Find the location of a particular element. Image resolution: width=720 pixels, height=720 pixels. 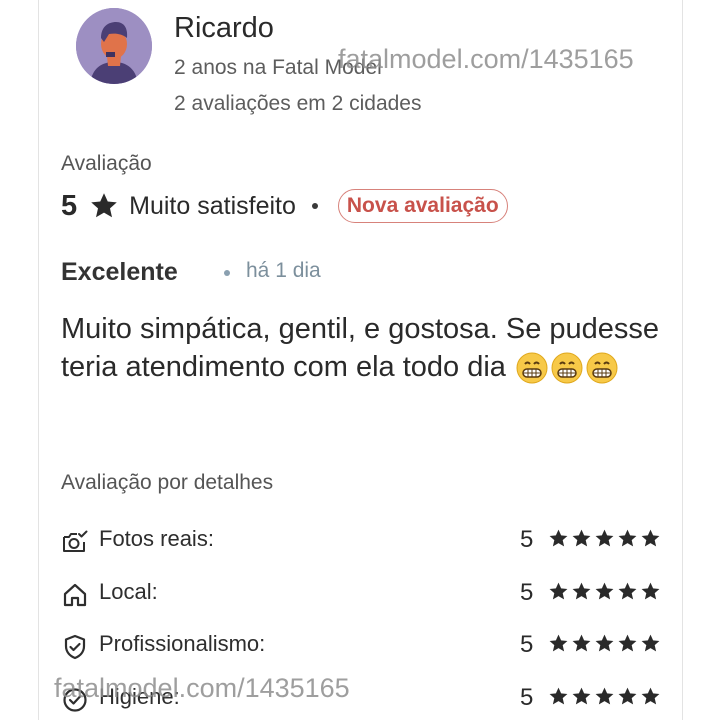

user-avatar-icon is located at coordinates (114, 46).